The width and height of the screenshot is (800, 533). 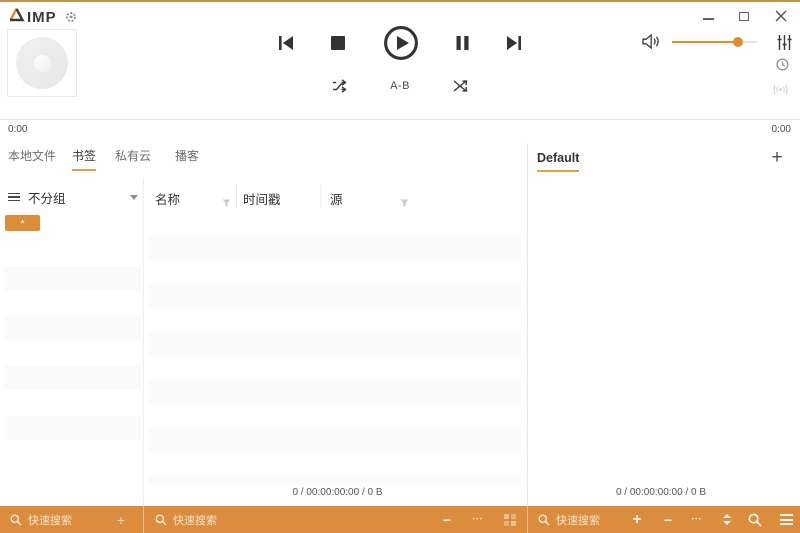 What do you see at coordinates (32, 159) in the screenshot?
I see `tab-local-files: 本地文件` at bounding box center [32, 159].